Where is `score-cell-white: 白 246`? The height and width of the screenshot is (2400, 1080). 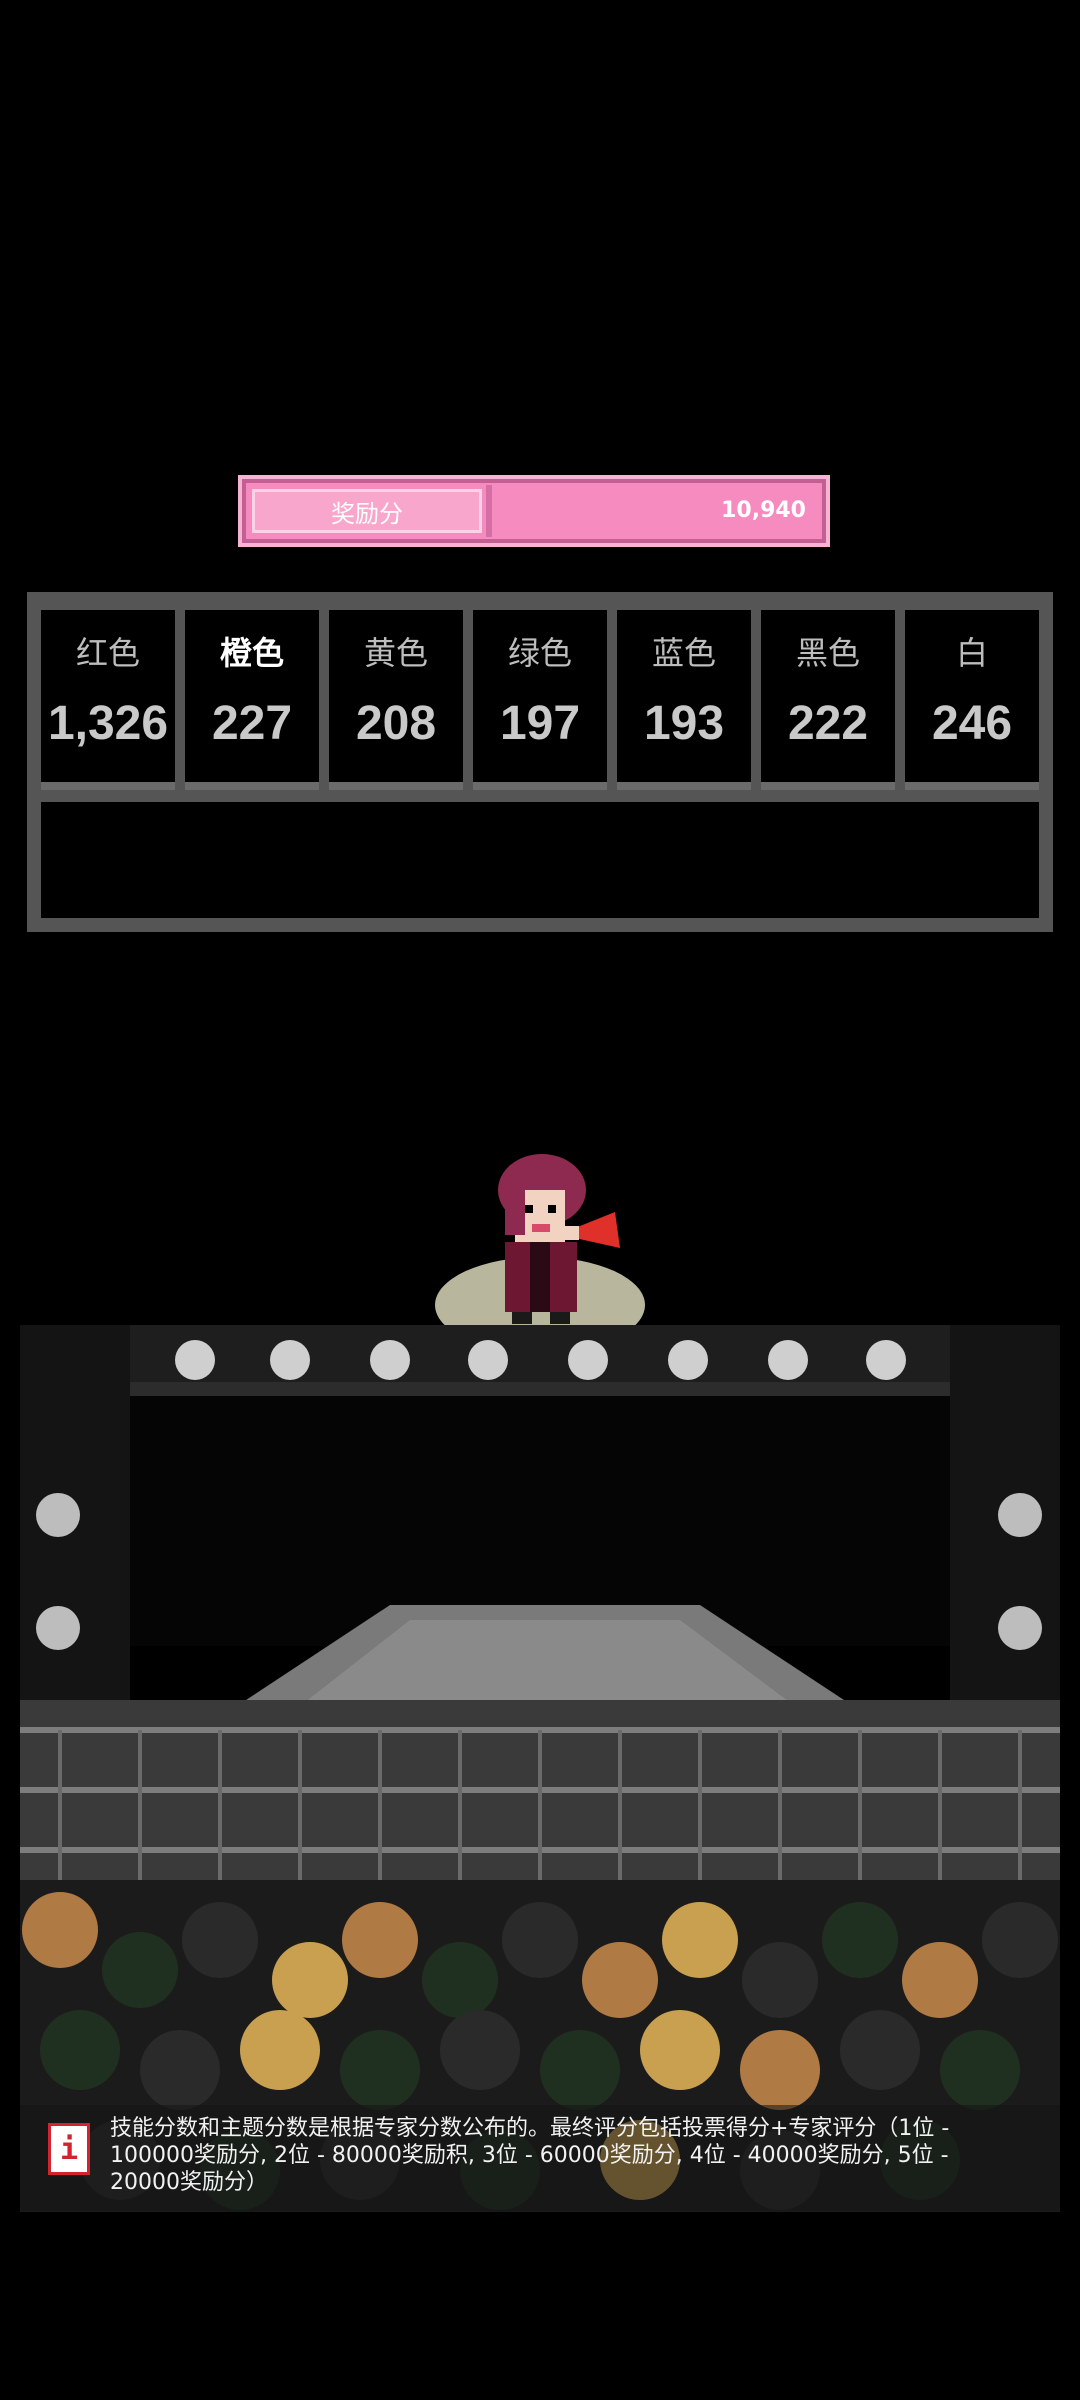
score-cell-white: 白 246 is located at coordinates (972, 700).